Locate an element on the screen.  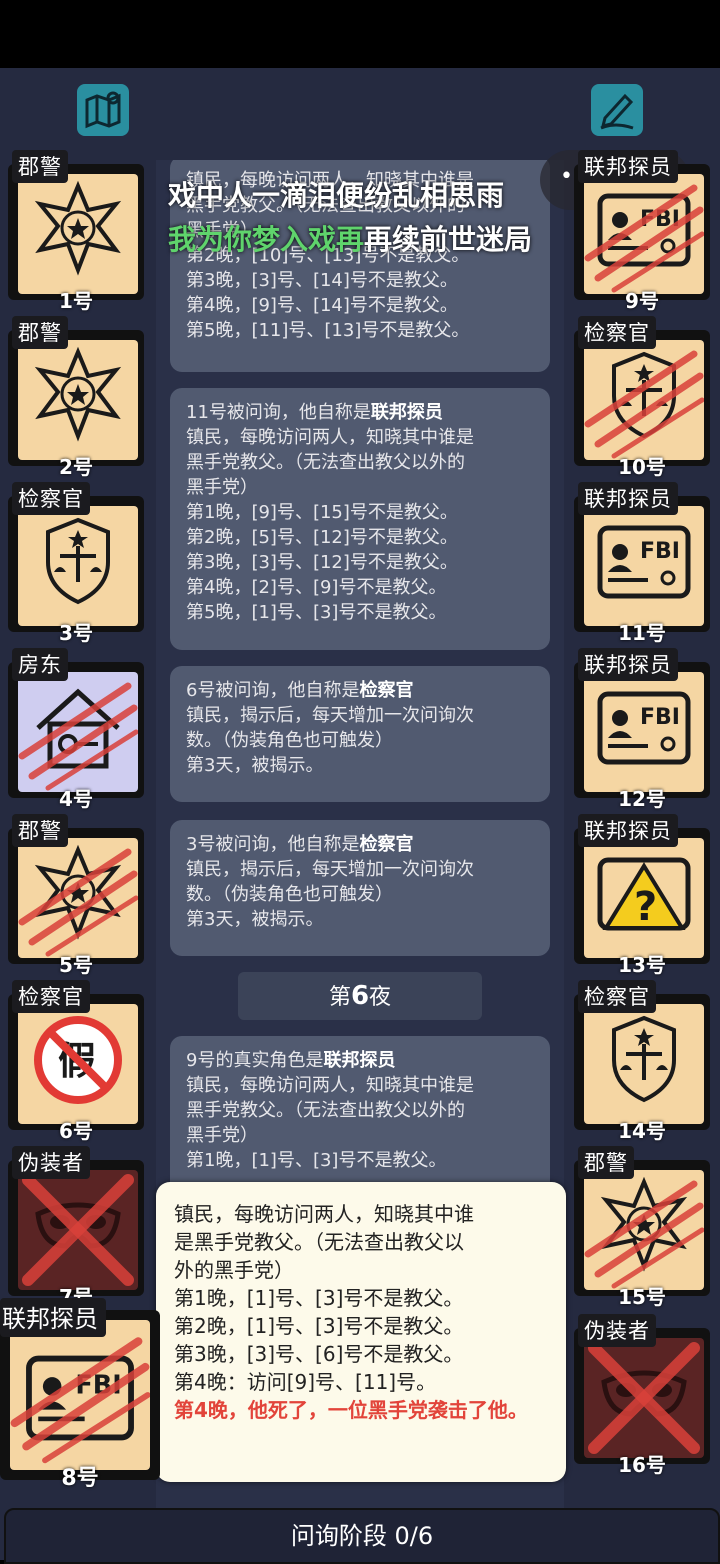
player-number: 3号 is located at coordinates (76, 633).